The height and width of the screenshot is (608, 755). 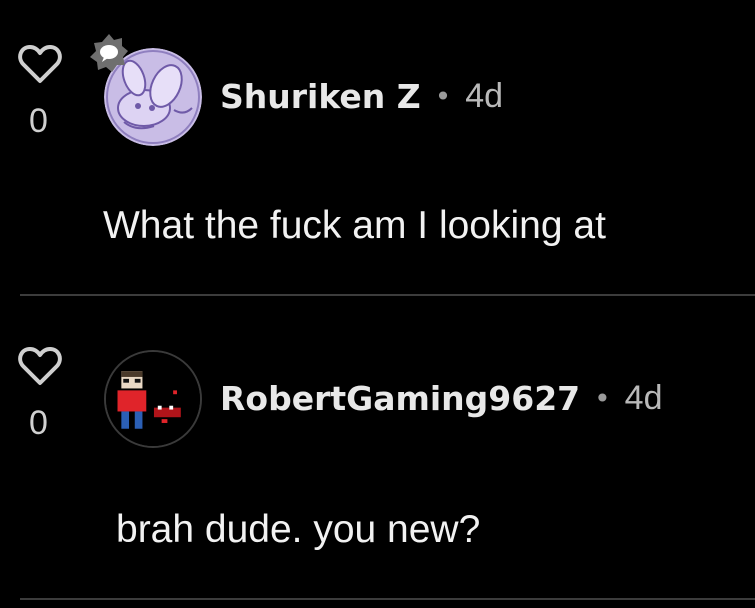 I want to click on username: RobertGaming9627, so click(x=400, y=398).